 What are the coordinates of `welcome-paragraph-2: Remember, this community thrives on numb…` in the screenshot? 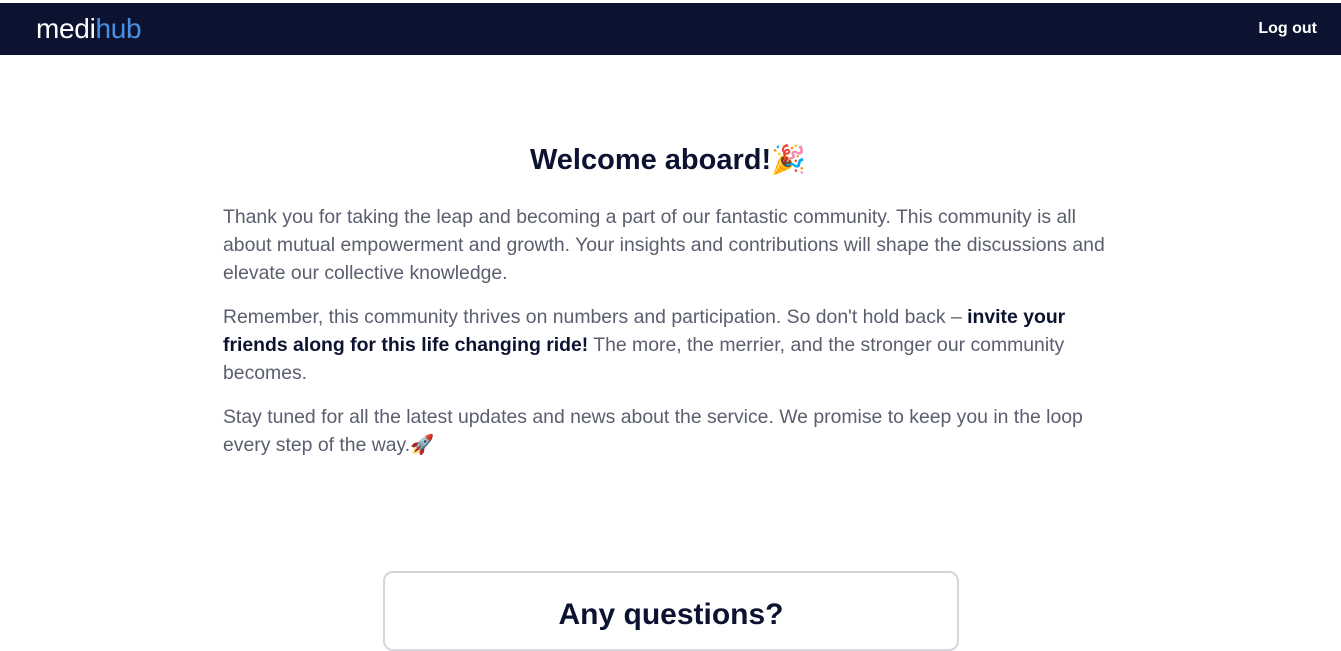 It's located at (673, 345).